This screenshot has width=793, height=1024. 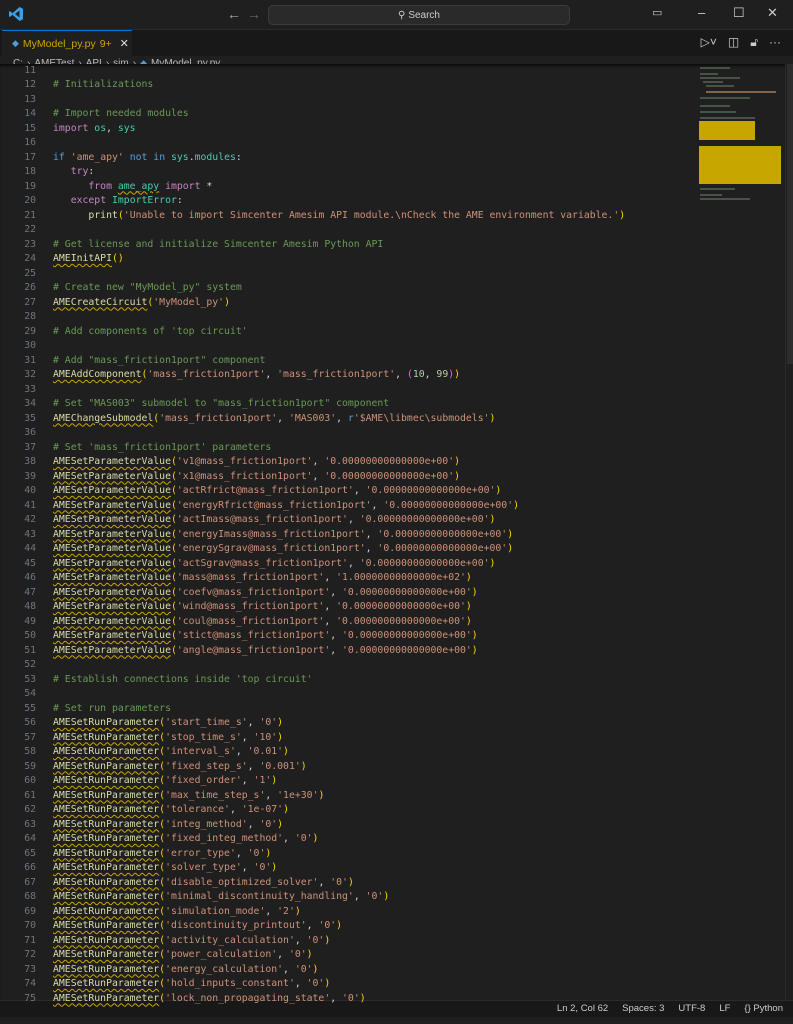 I want to click on unlock-icon: 🔓︎, so click(x=754, y=42).